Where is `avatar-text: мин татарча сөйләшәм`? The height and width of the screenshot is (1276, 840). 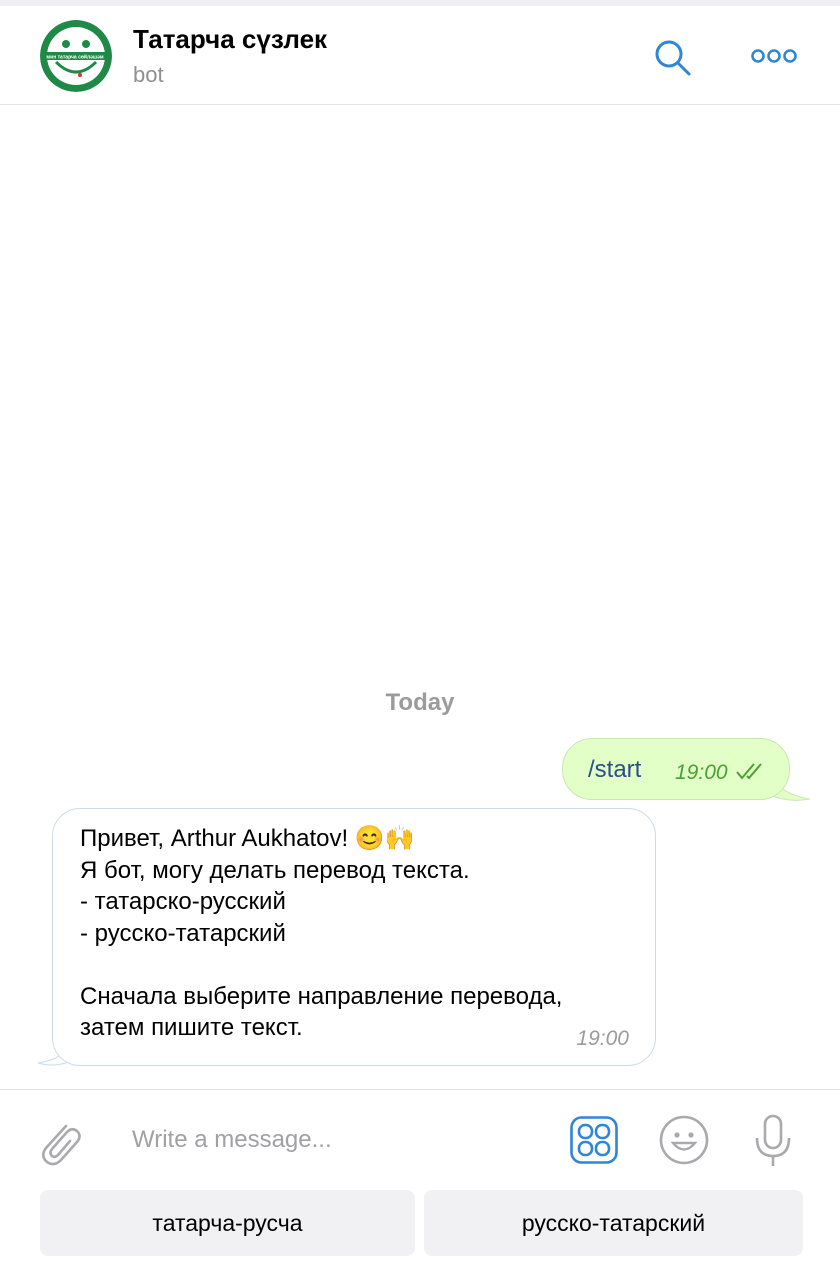 avatar-text: мин татарча сөйләшәм is located at coordinates (74, 57).